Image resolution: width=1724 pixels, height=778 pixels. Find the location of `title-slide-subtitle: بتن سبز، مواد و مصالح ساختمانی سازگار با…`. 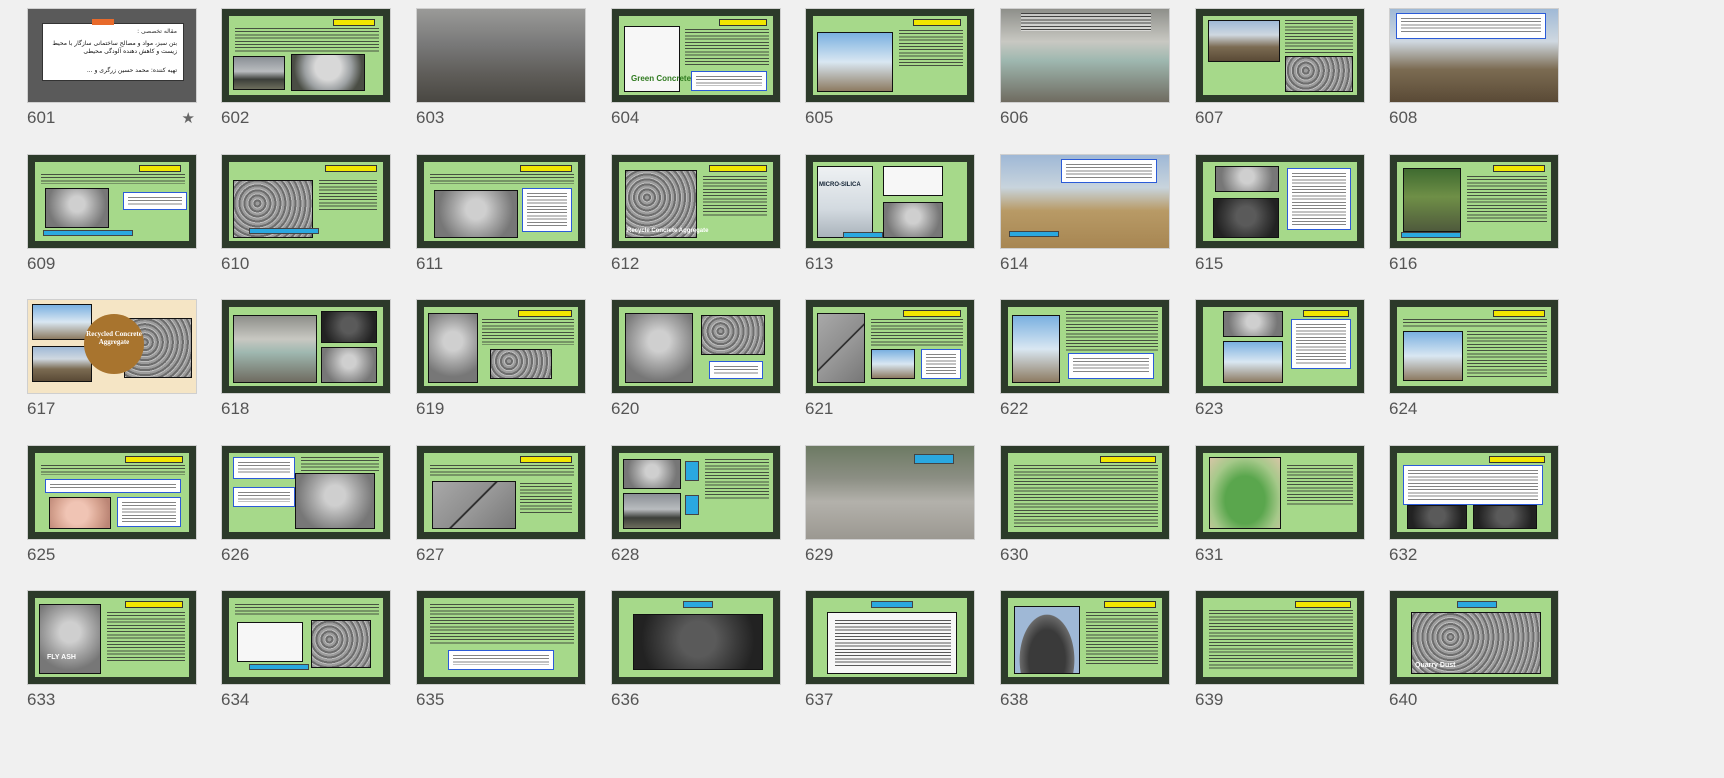

title-slide-subtitle: بتن سبز، مواد و مصالح ساختمانی سازگار با… is located at coordinates (114, 47).